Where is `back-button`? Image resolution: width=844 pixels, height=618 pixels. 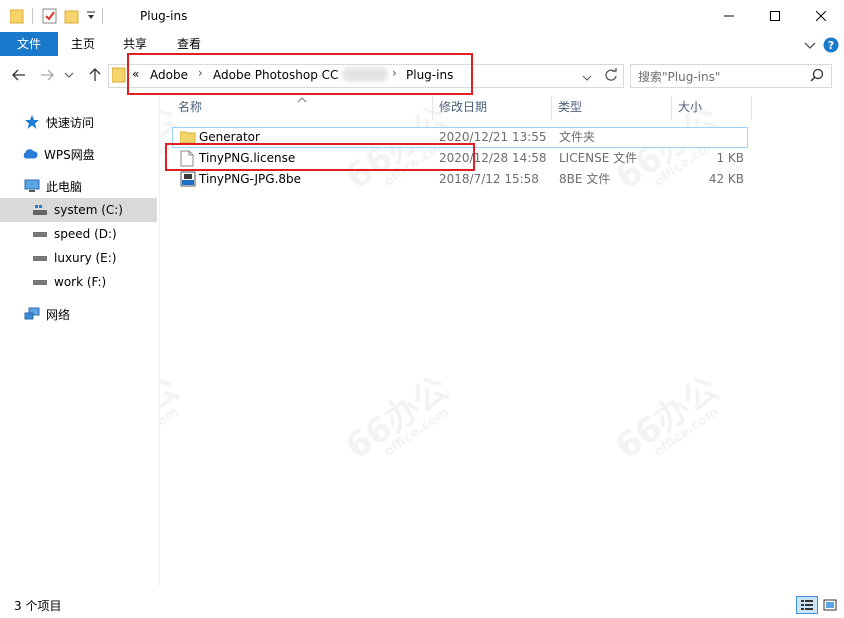 back-button is located at coordinates (19, 75).